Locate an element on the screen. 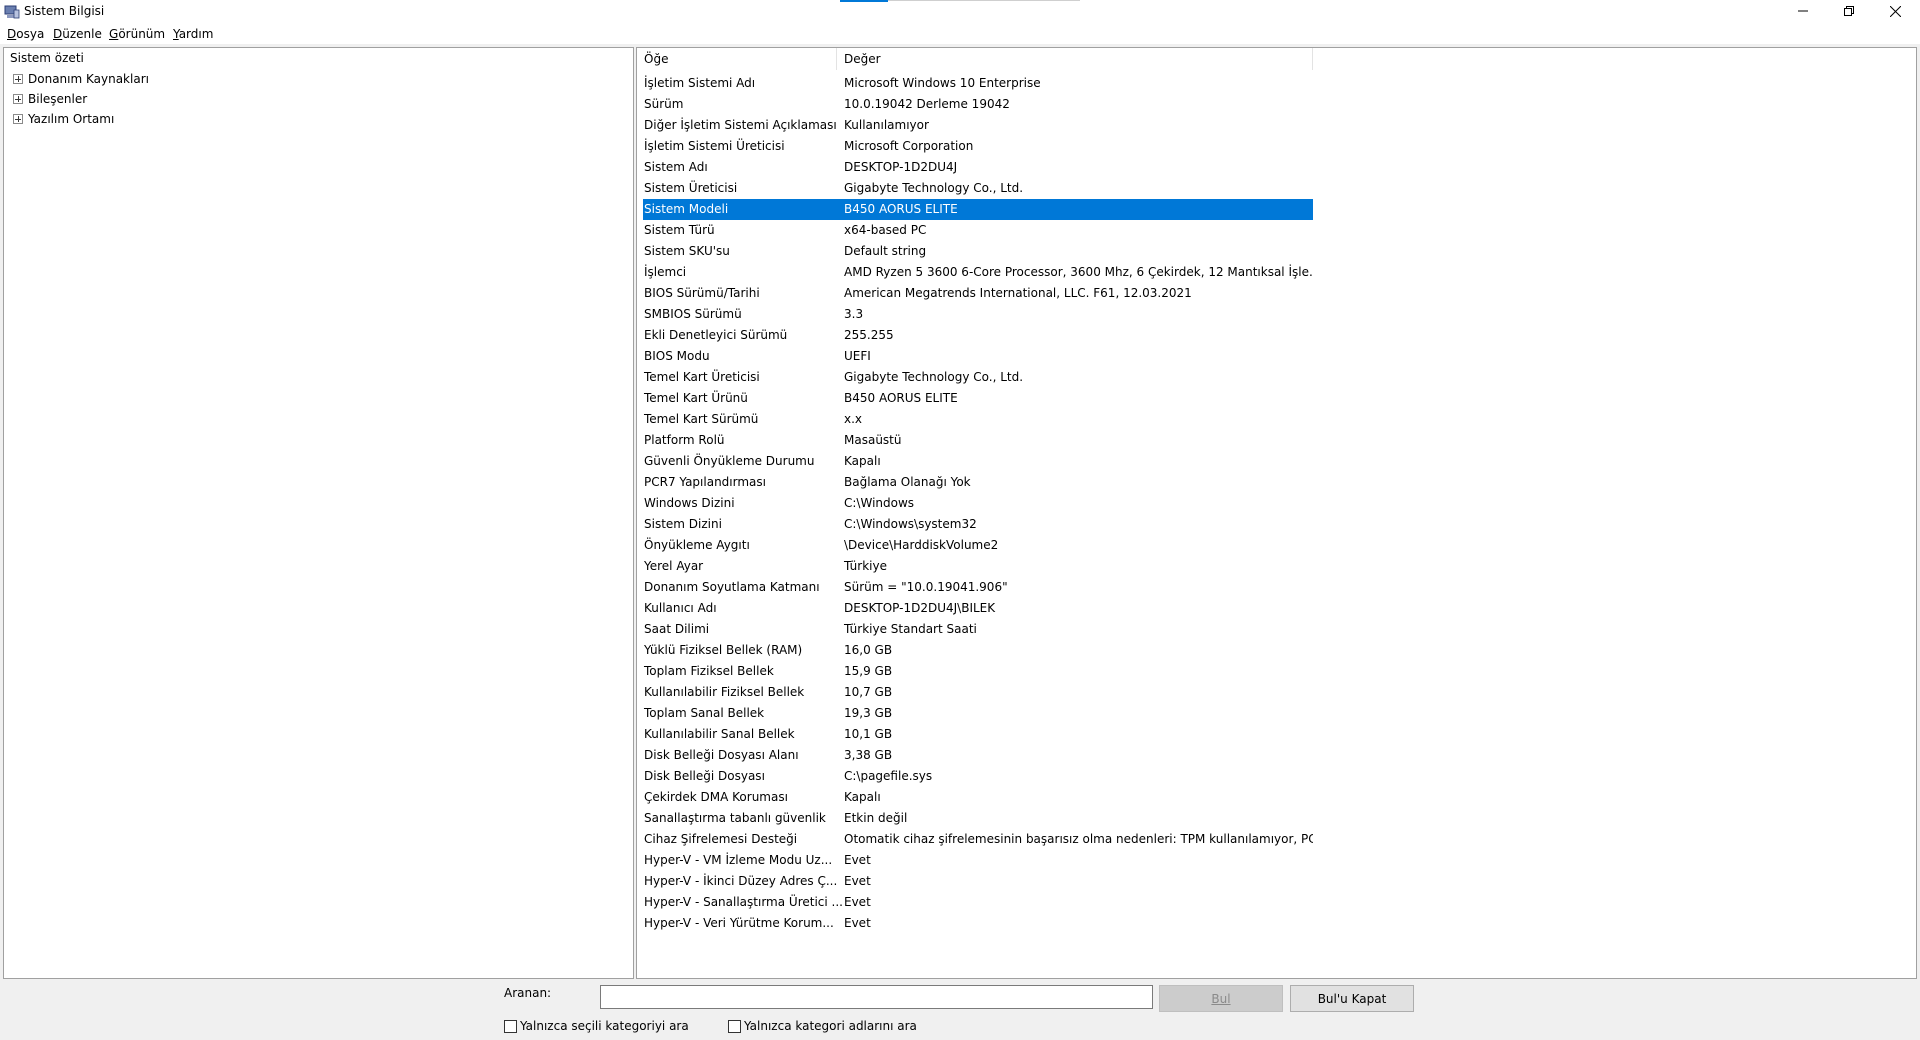 The image size is (1920, 1040). tree-item-components: Bileşenler is located at coordinates (50, 99).